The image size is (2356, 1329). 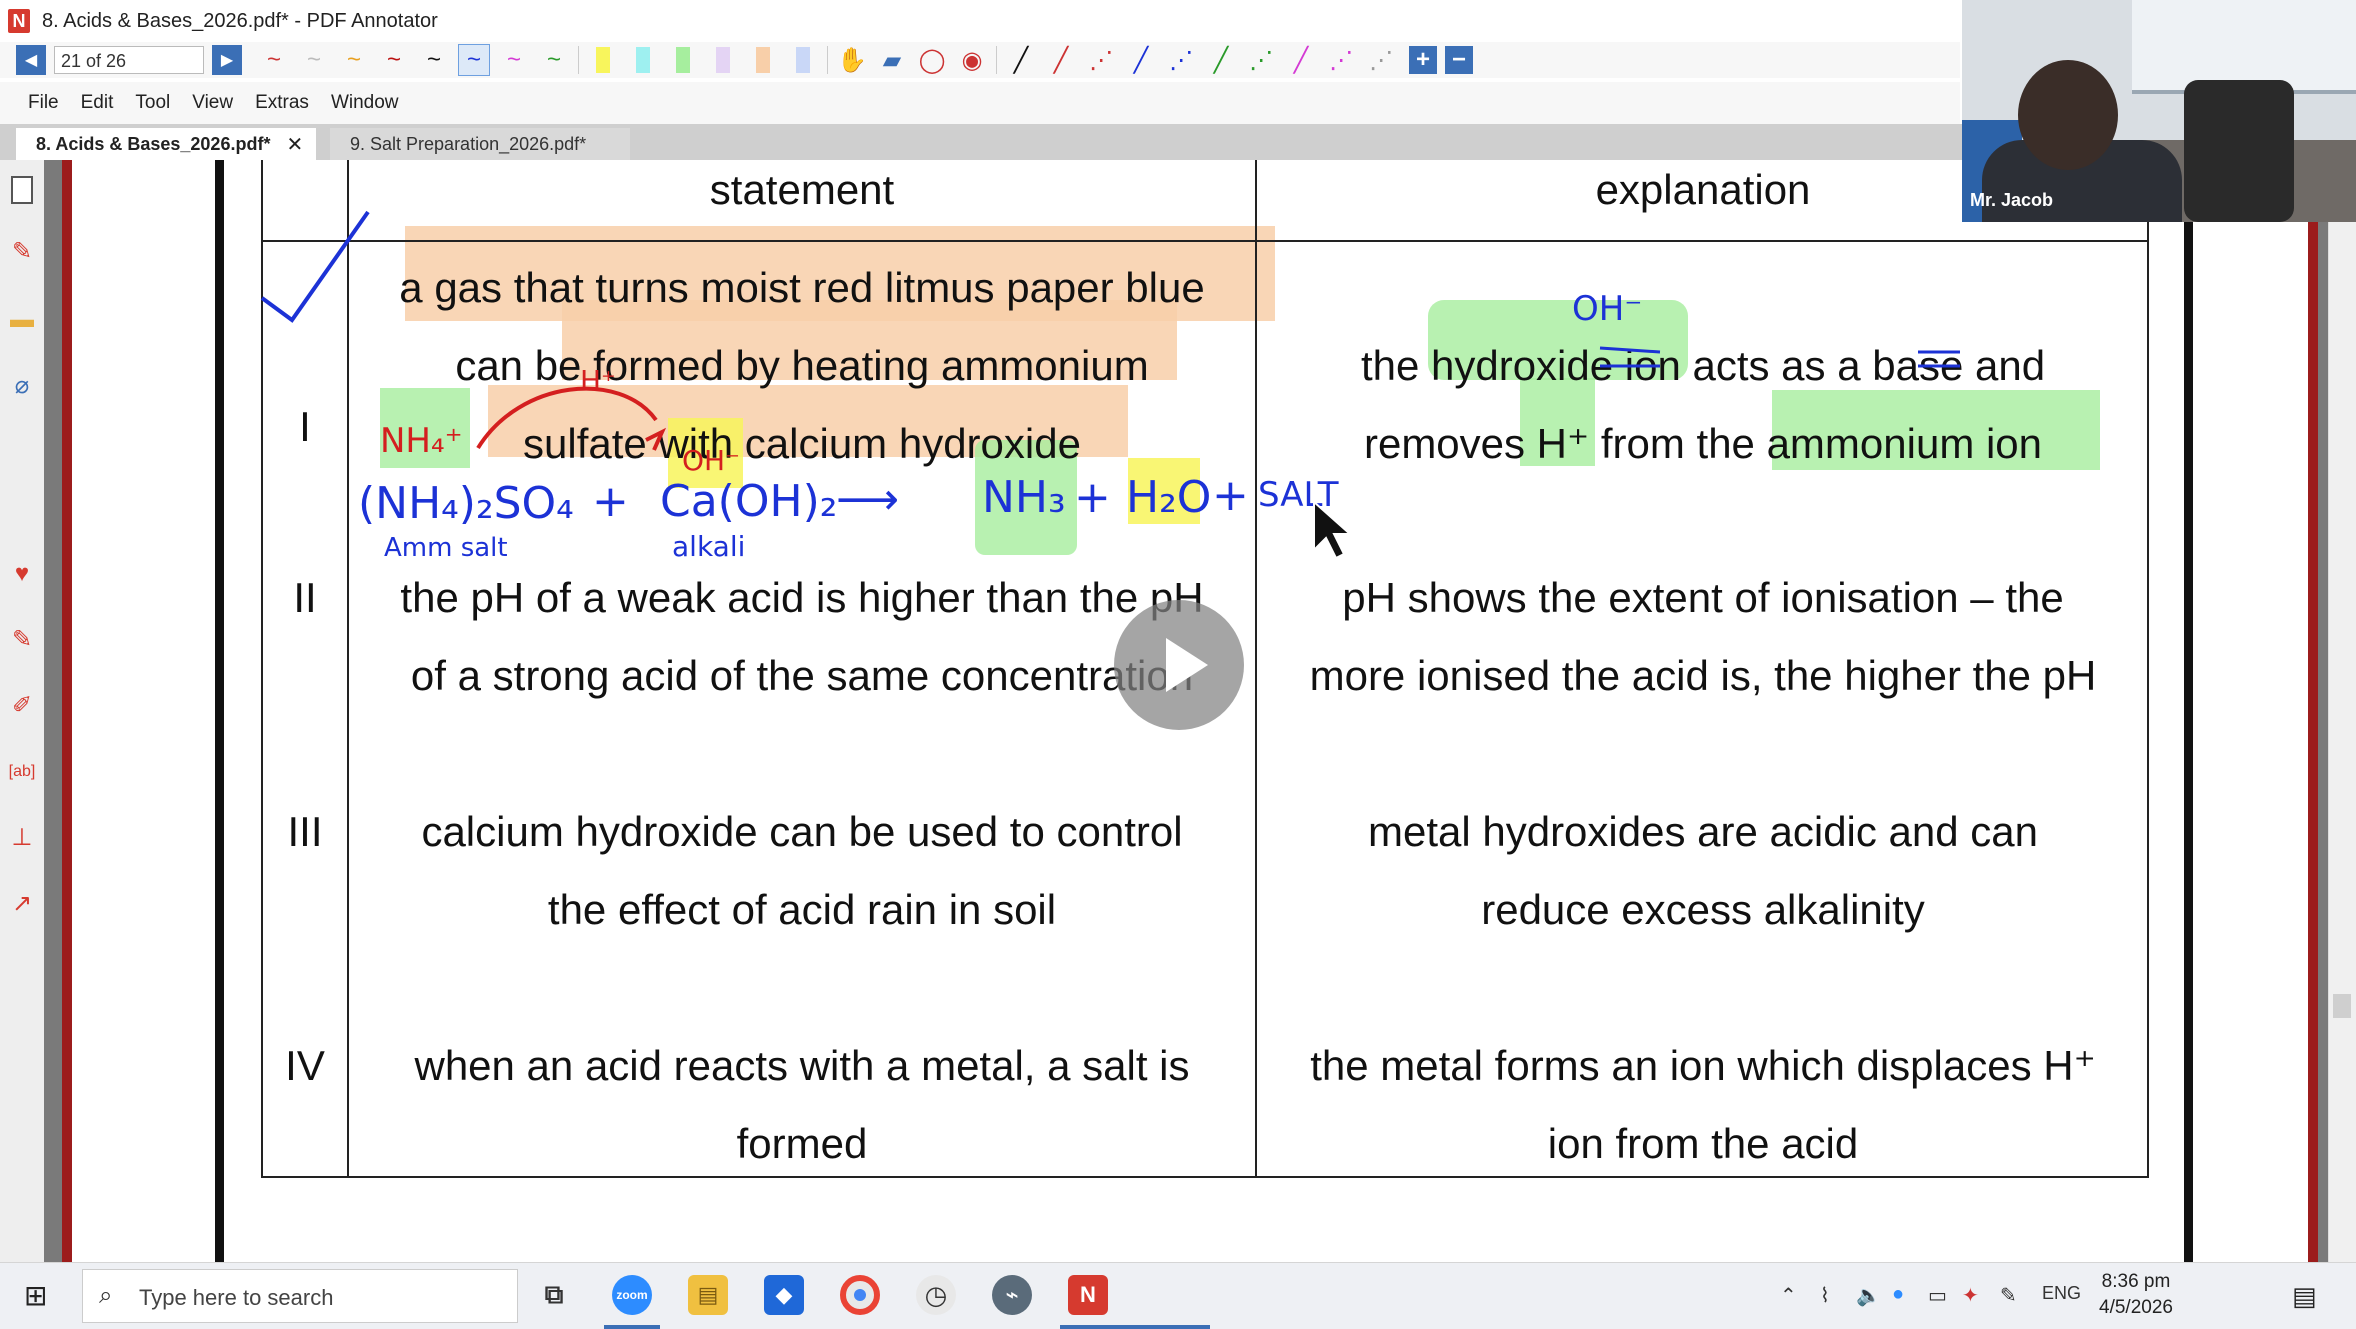 What do you see at coordinates (394, 60) in the screenshot?
I see `pen-darkred-icon: ~` at bounding box center [394, 60].